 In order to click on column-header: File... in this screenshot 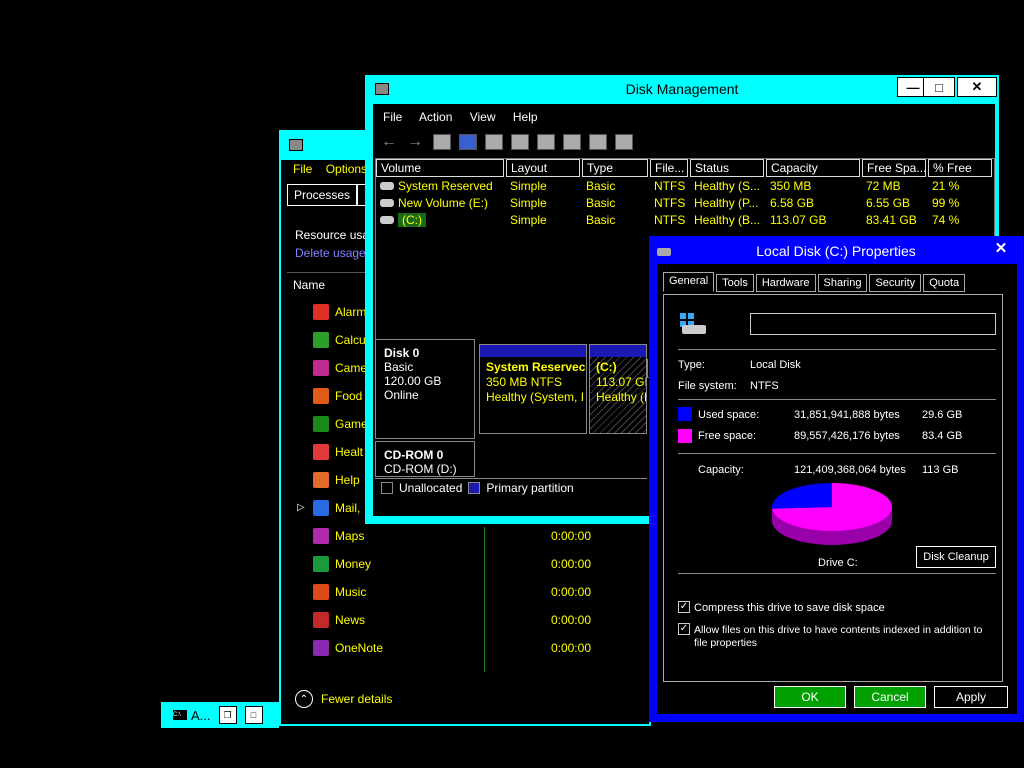, I will do `click(669, 168)`.